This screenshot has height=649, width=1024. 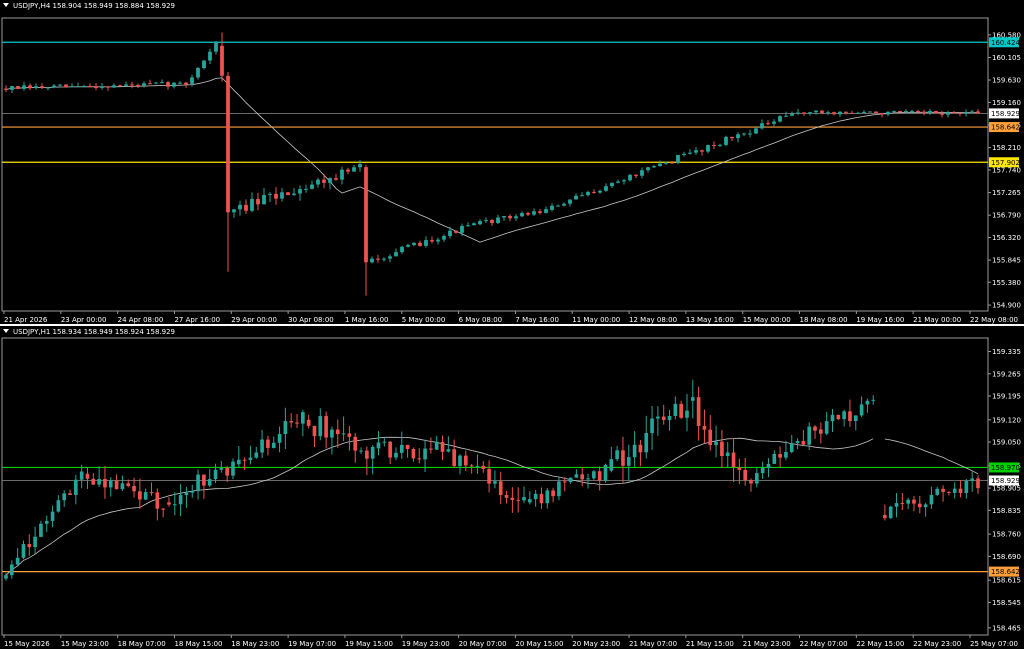 I want to click on y-tick-label: 159.265, so click(x=1006, y=374).